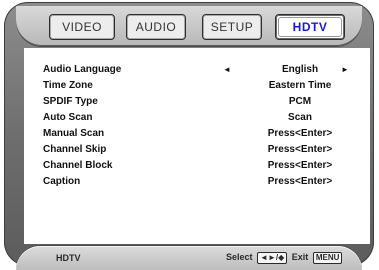  I want to click on left-arrow-icon: ◄, so click(227, 70).